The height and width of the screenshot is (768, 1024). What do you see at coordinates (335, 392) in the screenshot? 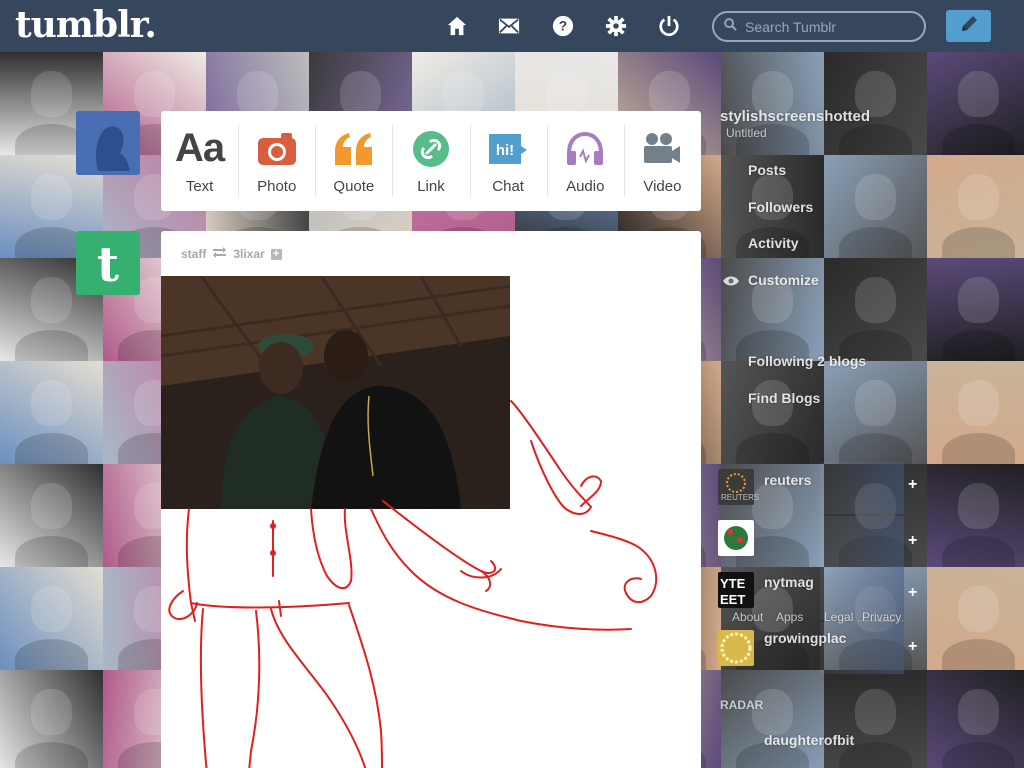
I see `post-photo` at bounding box center [335, 392].